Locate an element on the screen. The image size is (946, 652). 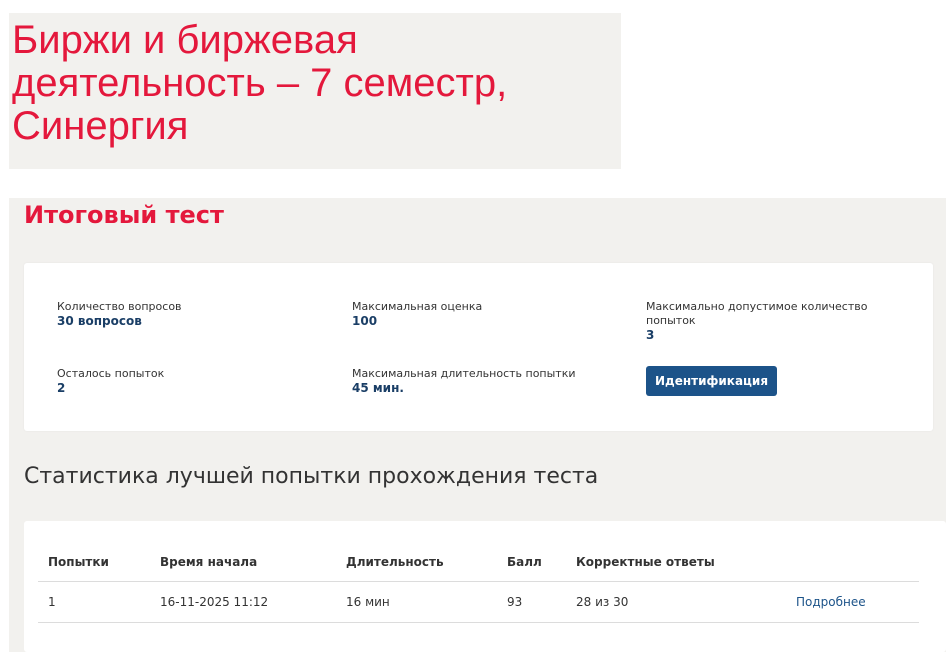
attempts-left-value: 2 is located at coordinates (61, 388).